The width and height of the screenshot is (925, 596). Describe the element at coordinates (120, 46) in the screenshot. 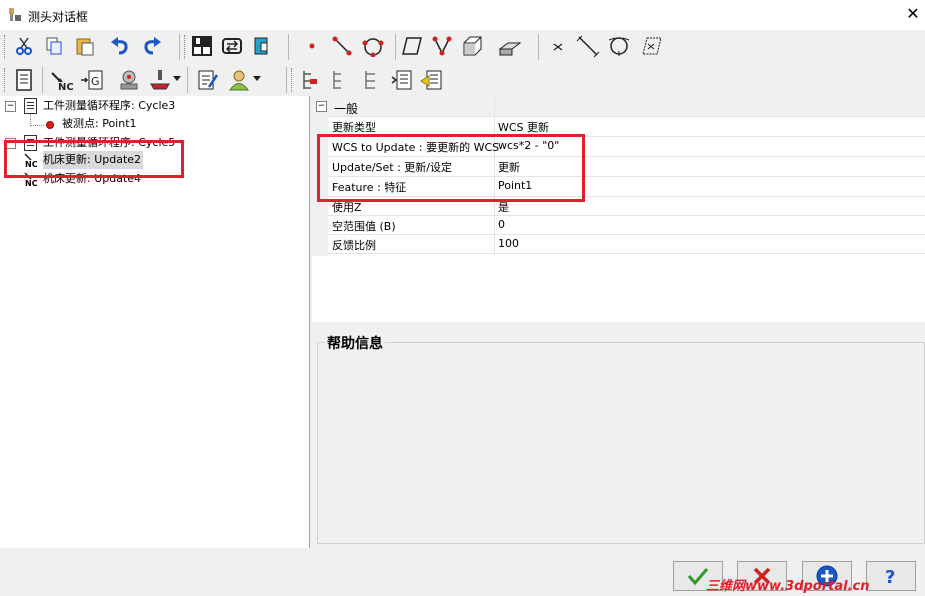

I see `undo-icon` at that location.